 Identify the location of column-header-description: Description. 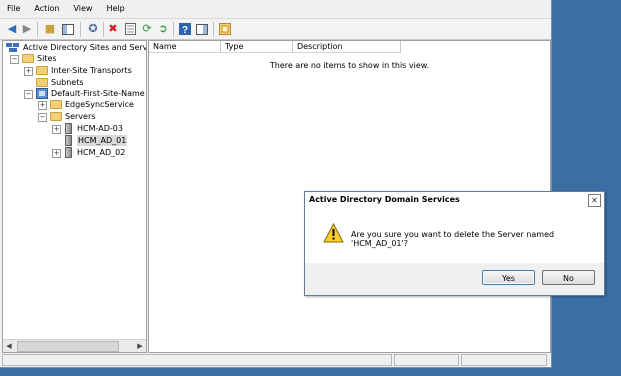
(347, 47).